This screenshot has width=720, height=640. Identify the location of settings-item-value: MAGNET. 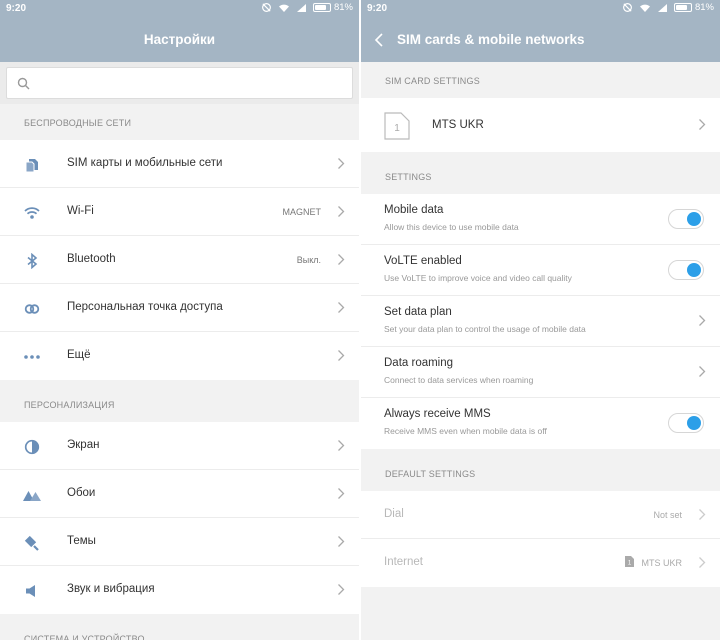
(301, 212).